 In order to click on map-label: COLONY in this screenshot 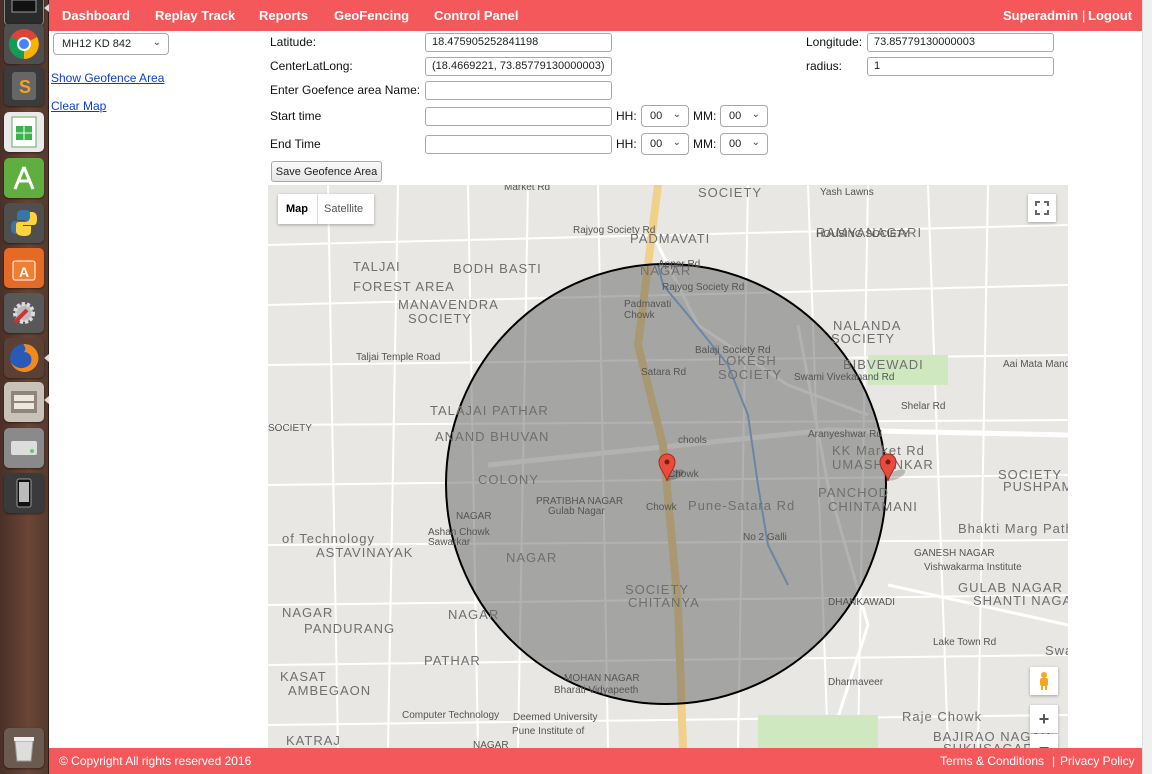, I will do `click(508, 479)`.